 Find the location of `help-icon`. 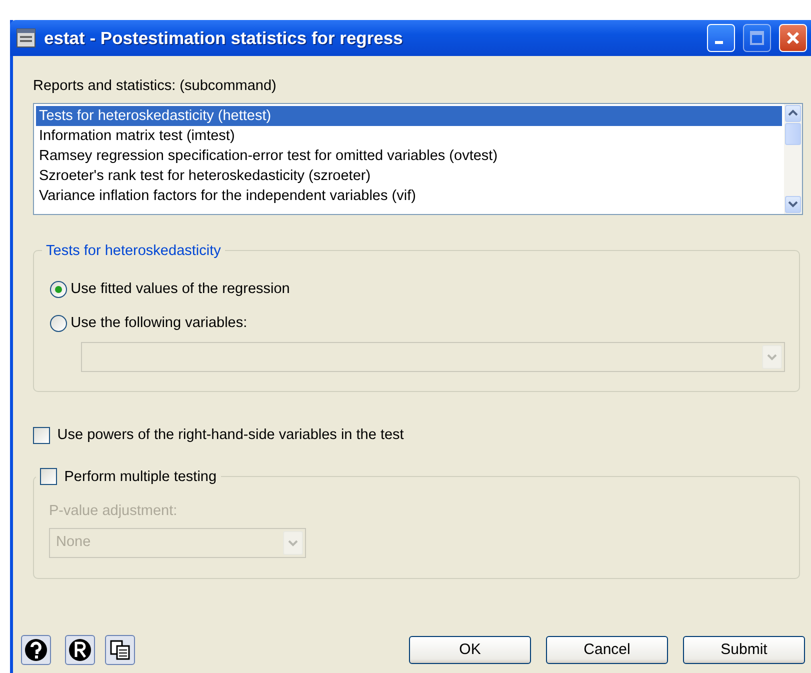

help-icon is located at coordinates (36, 650).